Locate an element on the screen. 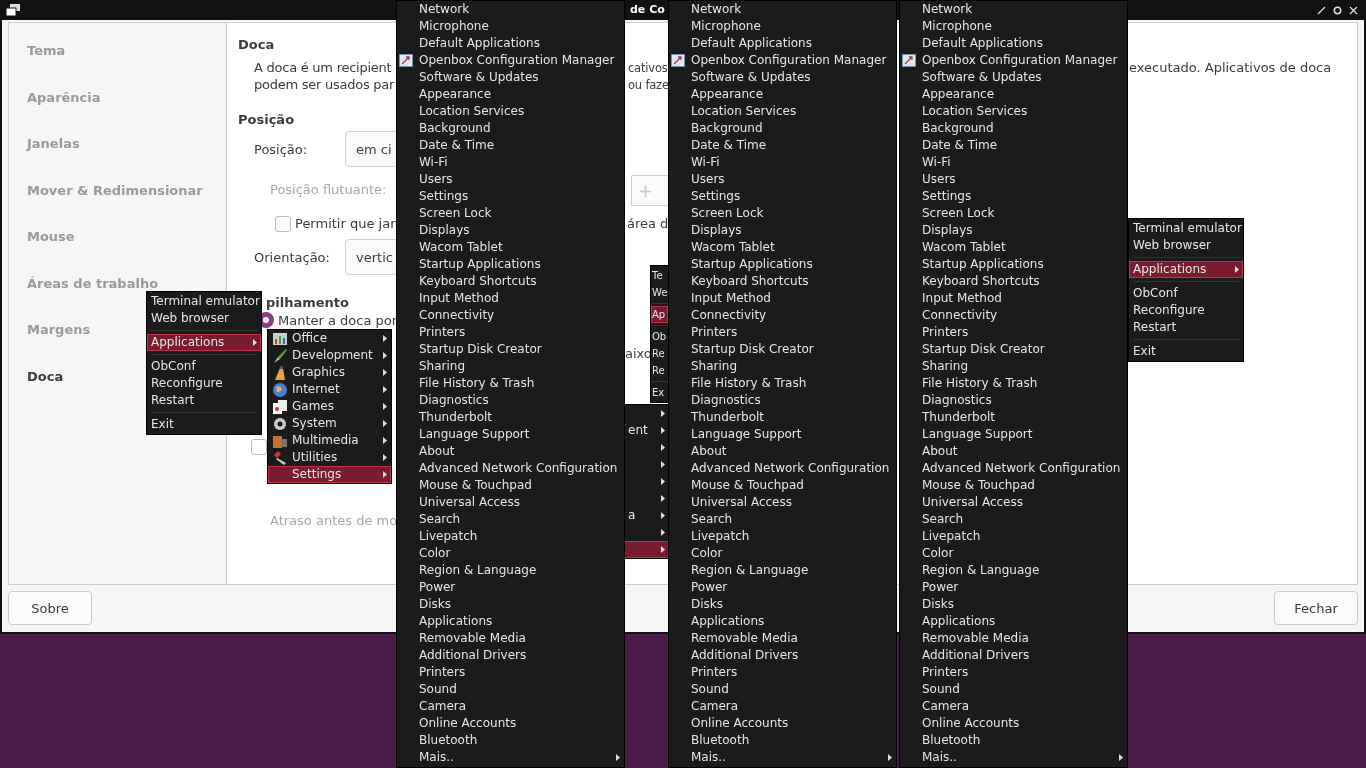 This screenshot has width=1366, height=768. menu-item: Ob is located at coordinates (659, 336).